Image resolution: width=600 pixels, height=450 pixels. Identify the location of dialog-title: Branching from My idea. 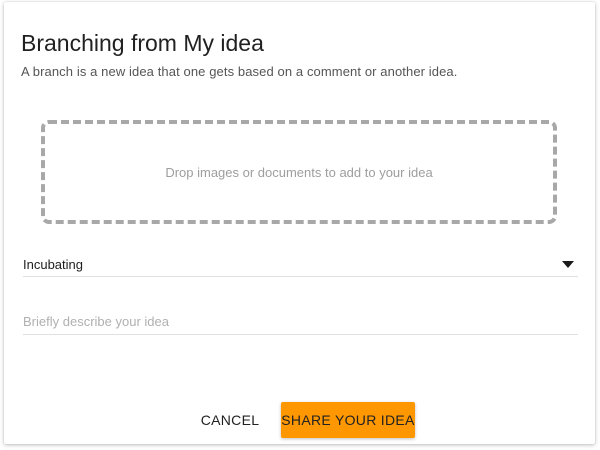
(142, 43).